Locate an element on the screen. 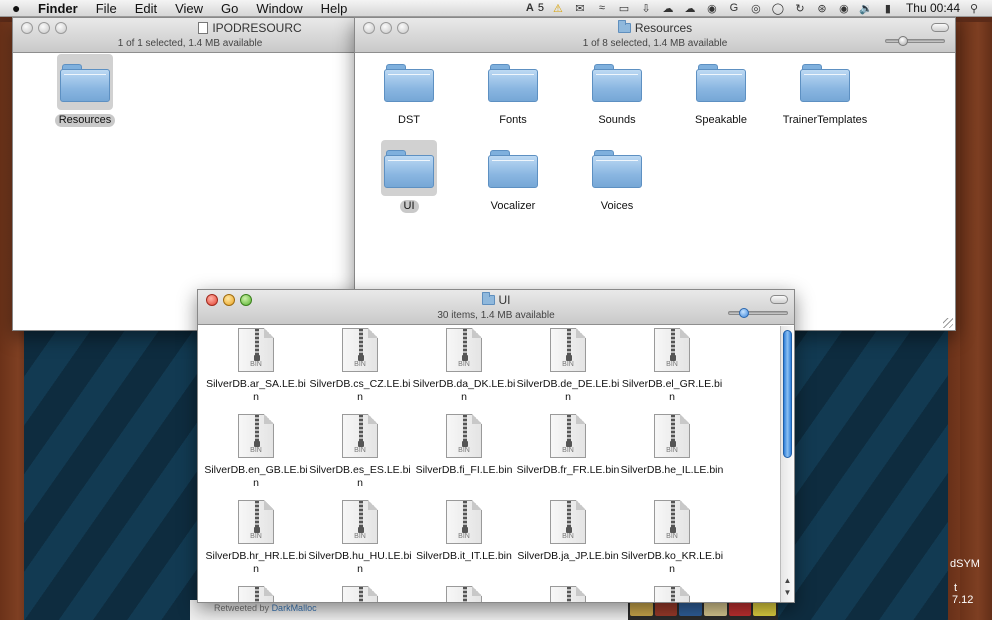  bluetooth-icon: ⊛ is located at coordinates (822, 8).